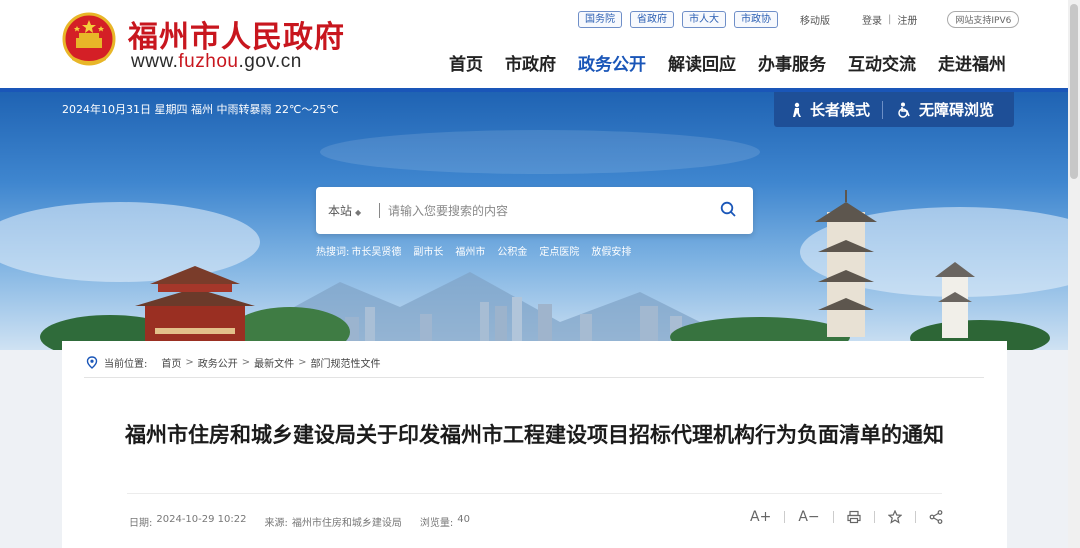  What do you see at coordinates (600, 19) in the screenshot?
I see `pill-guowuyuan: 国务院` at bounding box center [600, 19].